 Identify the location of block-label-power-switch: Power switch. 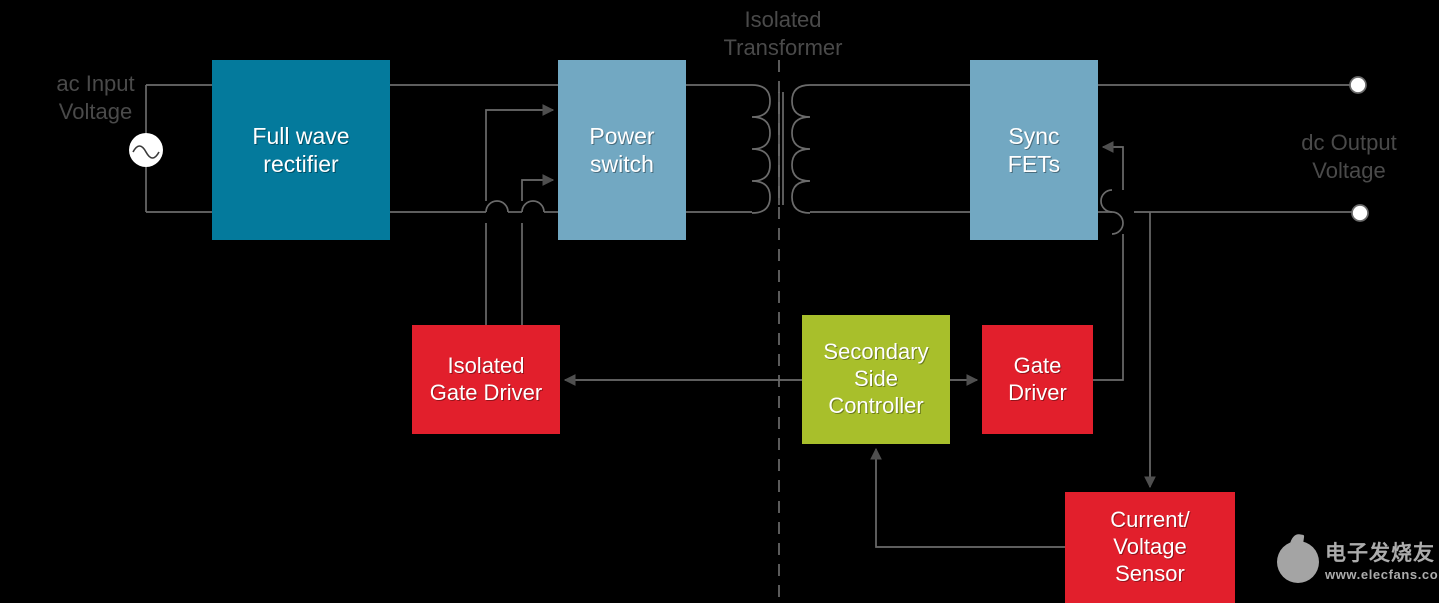
(622, 149).